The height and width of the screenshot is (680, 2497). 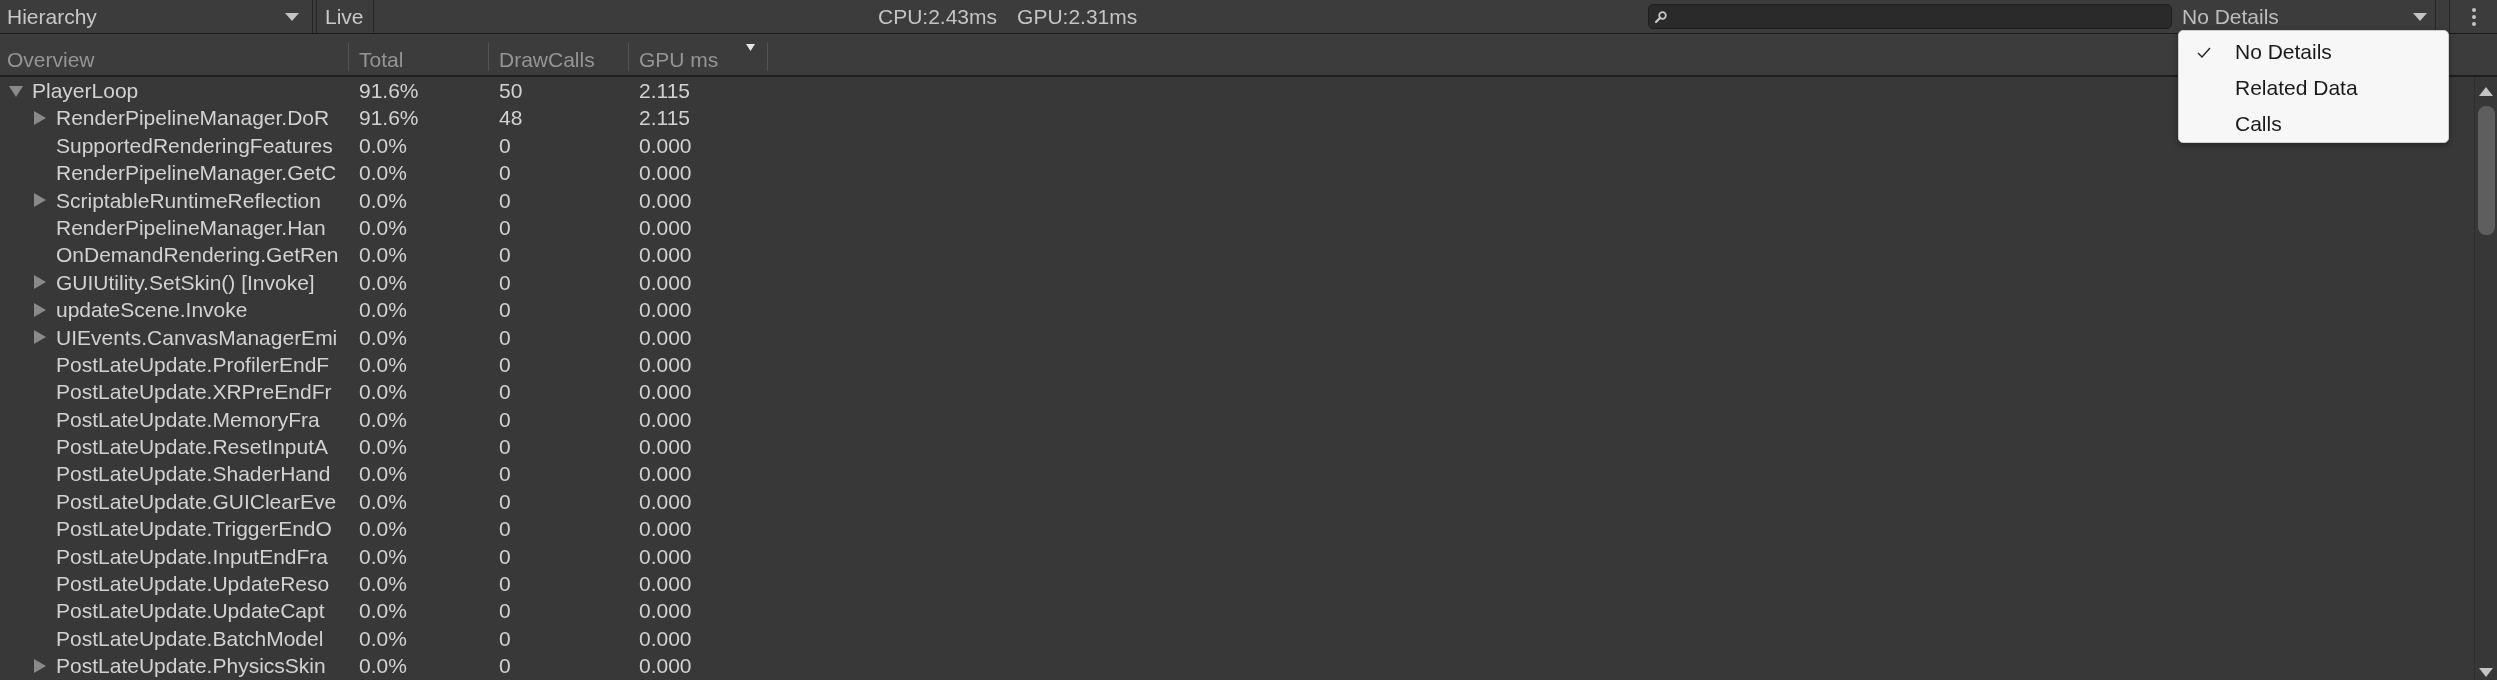 What do you see at coordinates (1910, 16) in the screenshot?
I see `search-field` at bounding box center [1910, 16].